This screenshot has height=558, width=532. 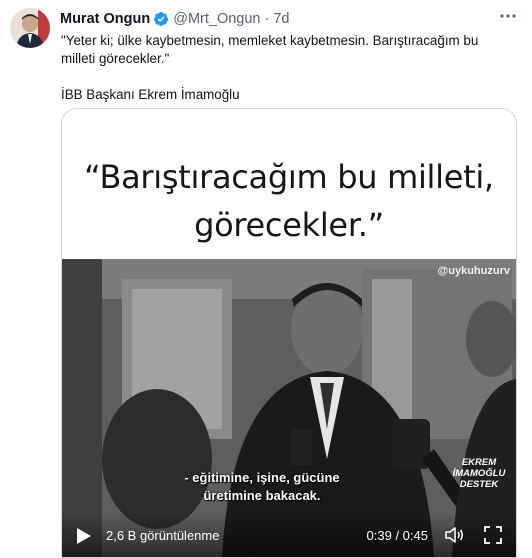 What do you see at coordinates (289, 225) in the screenshot?
I see `video-quote-line: görecekler.”` at bounding box center [289, 225].